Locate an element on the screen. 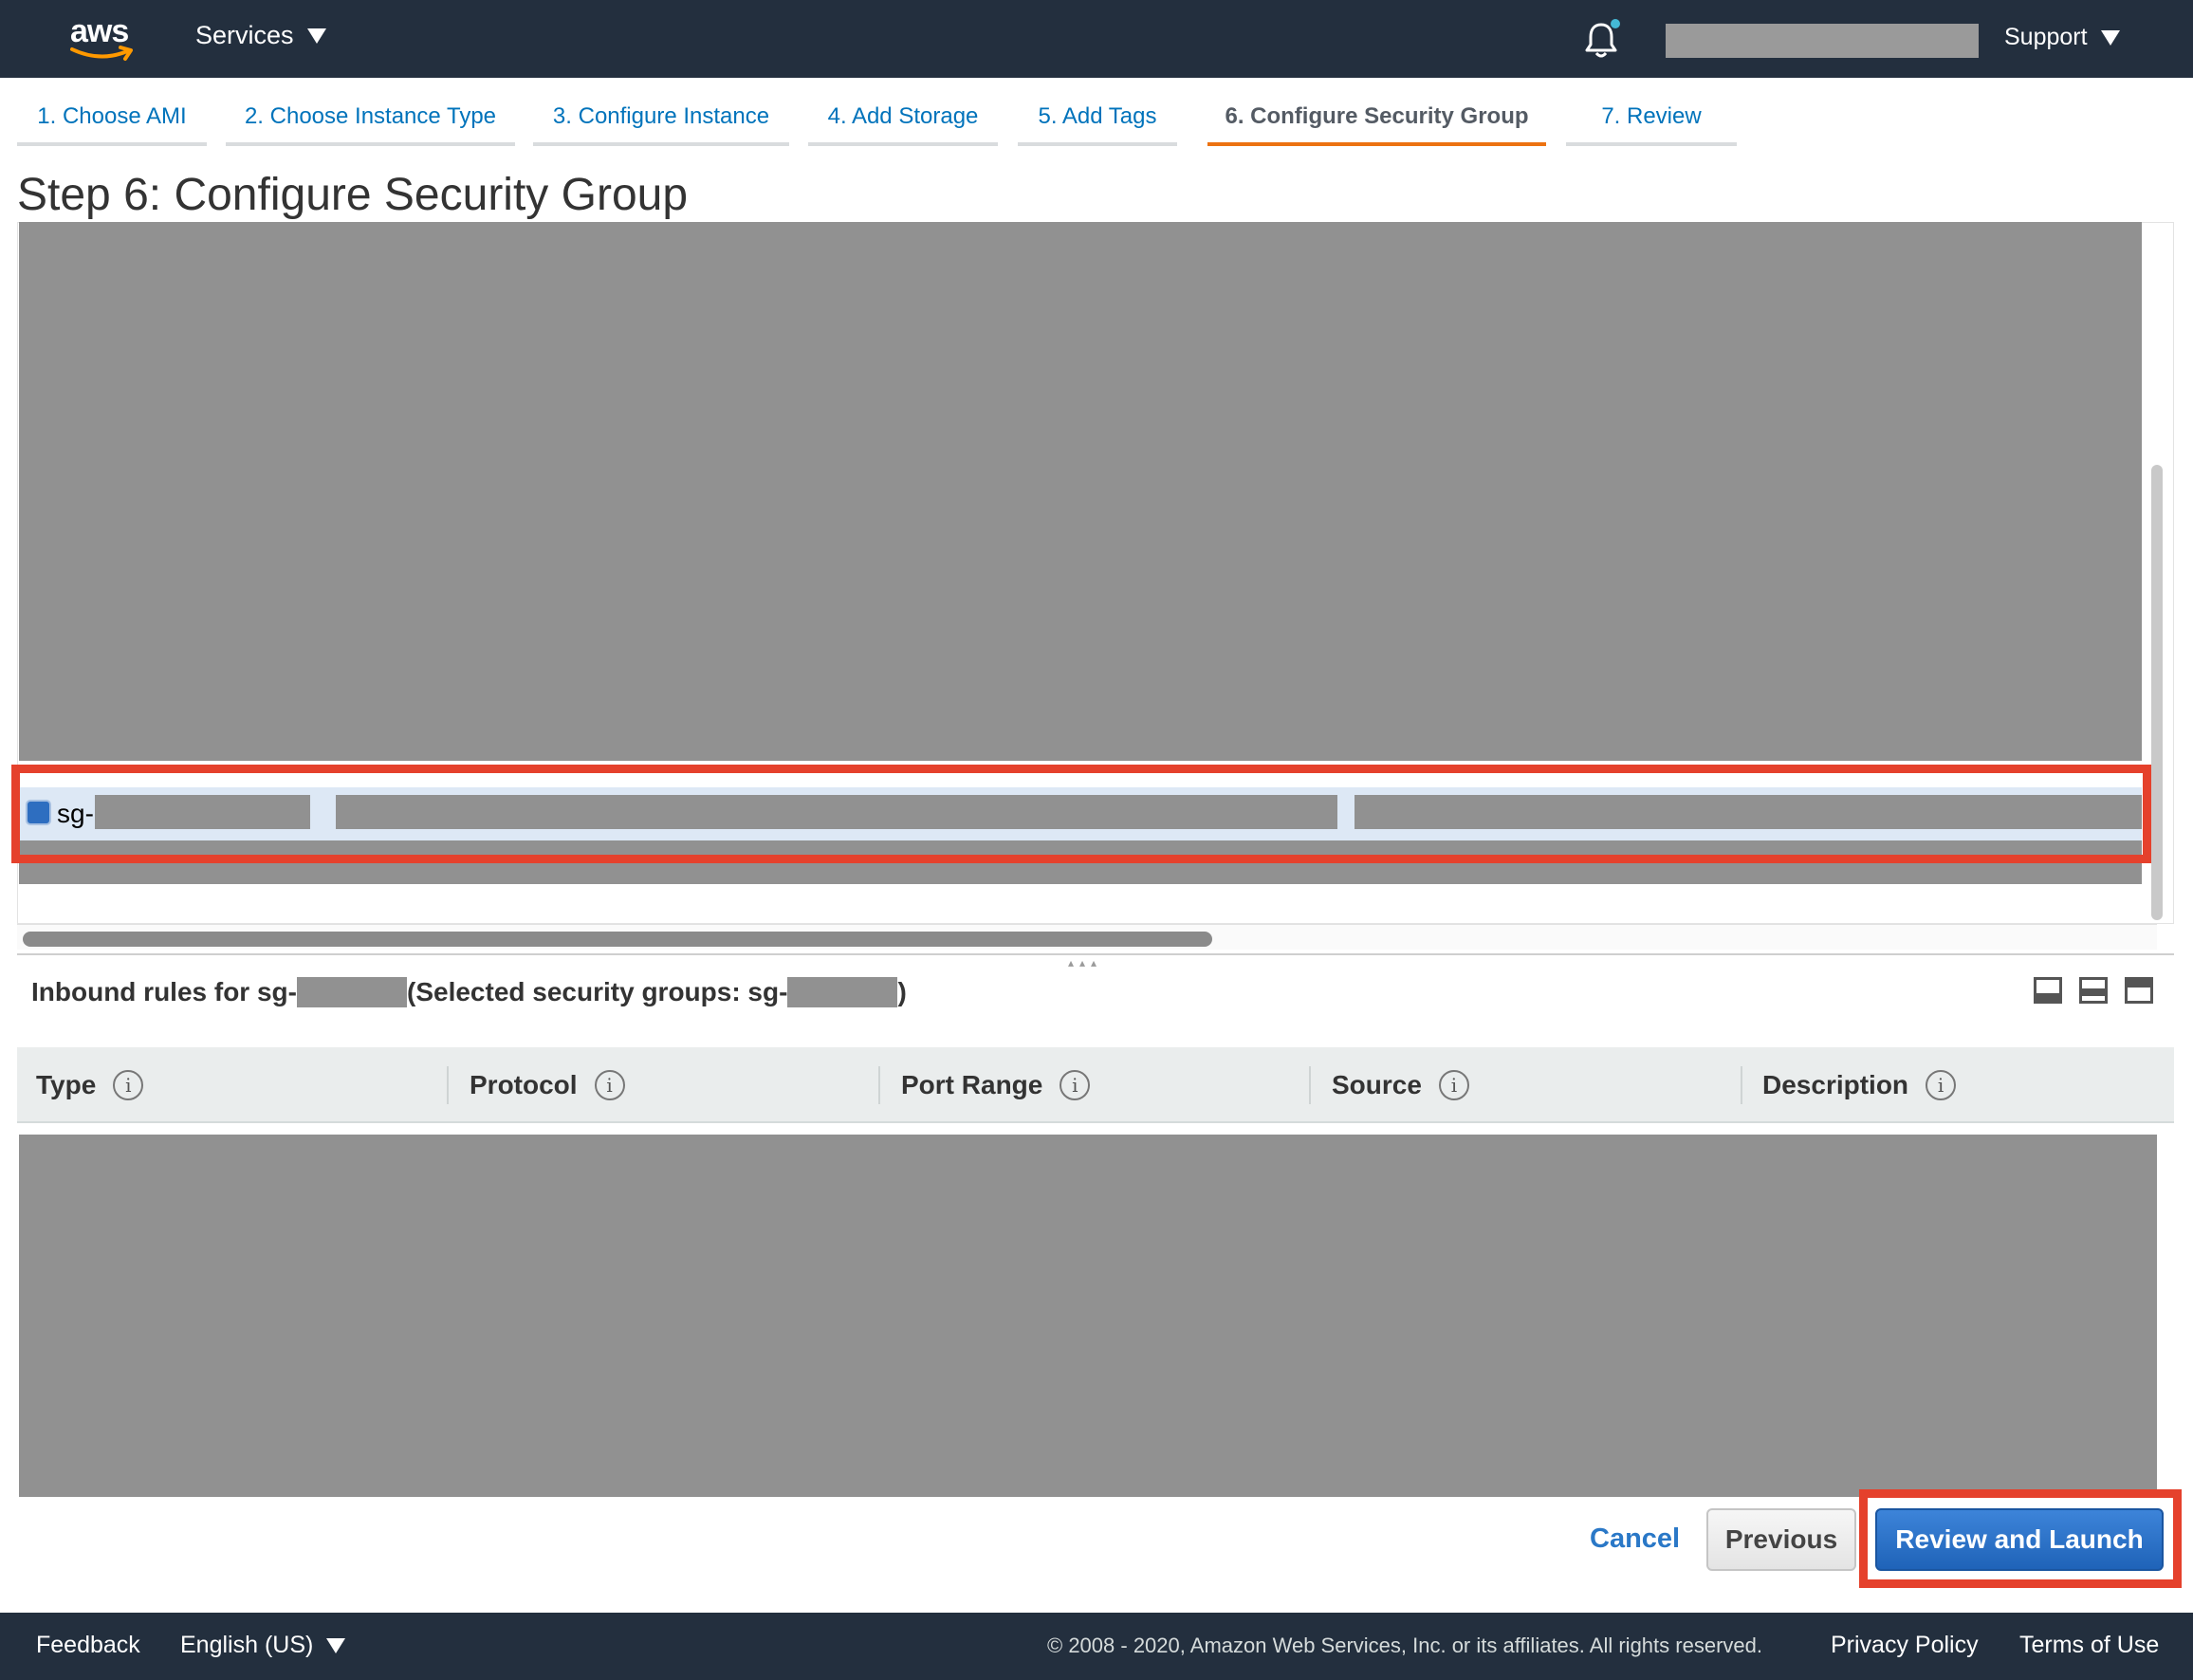 Image resolution: width=2193 pixels, height=1680 pixels. layout-bottom-panel-icon is located at coordinates (2048, 990).